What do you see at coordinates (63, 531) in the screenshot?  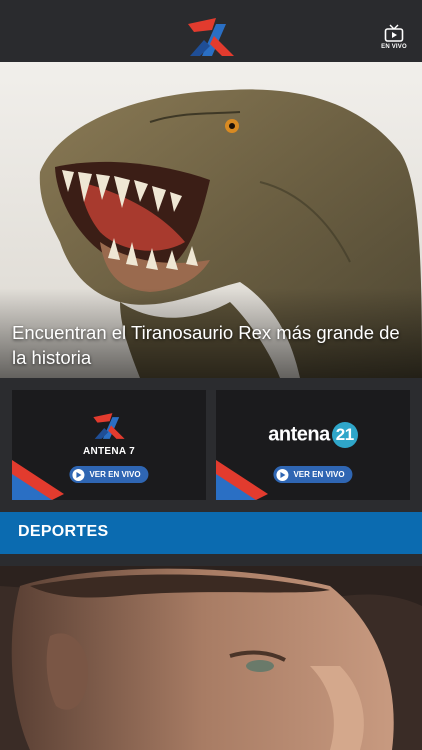 I see `section-title: DEPORTES` at bounding box center [63, 531].